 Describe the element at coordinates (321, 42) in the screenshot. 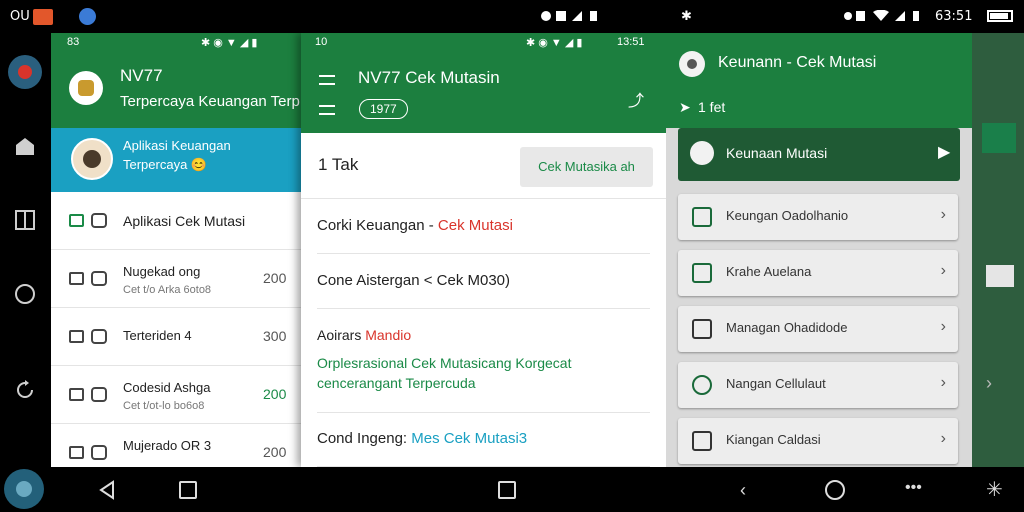

I see `panel2-status-left: 10` at that location.